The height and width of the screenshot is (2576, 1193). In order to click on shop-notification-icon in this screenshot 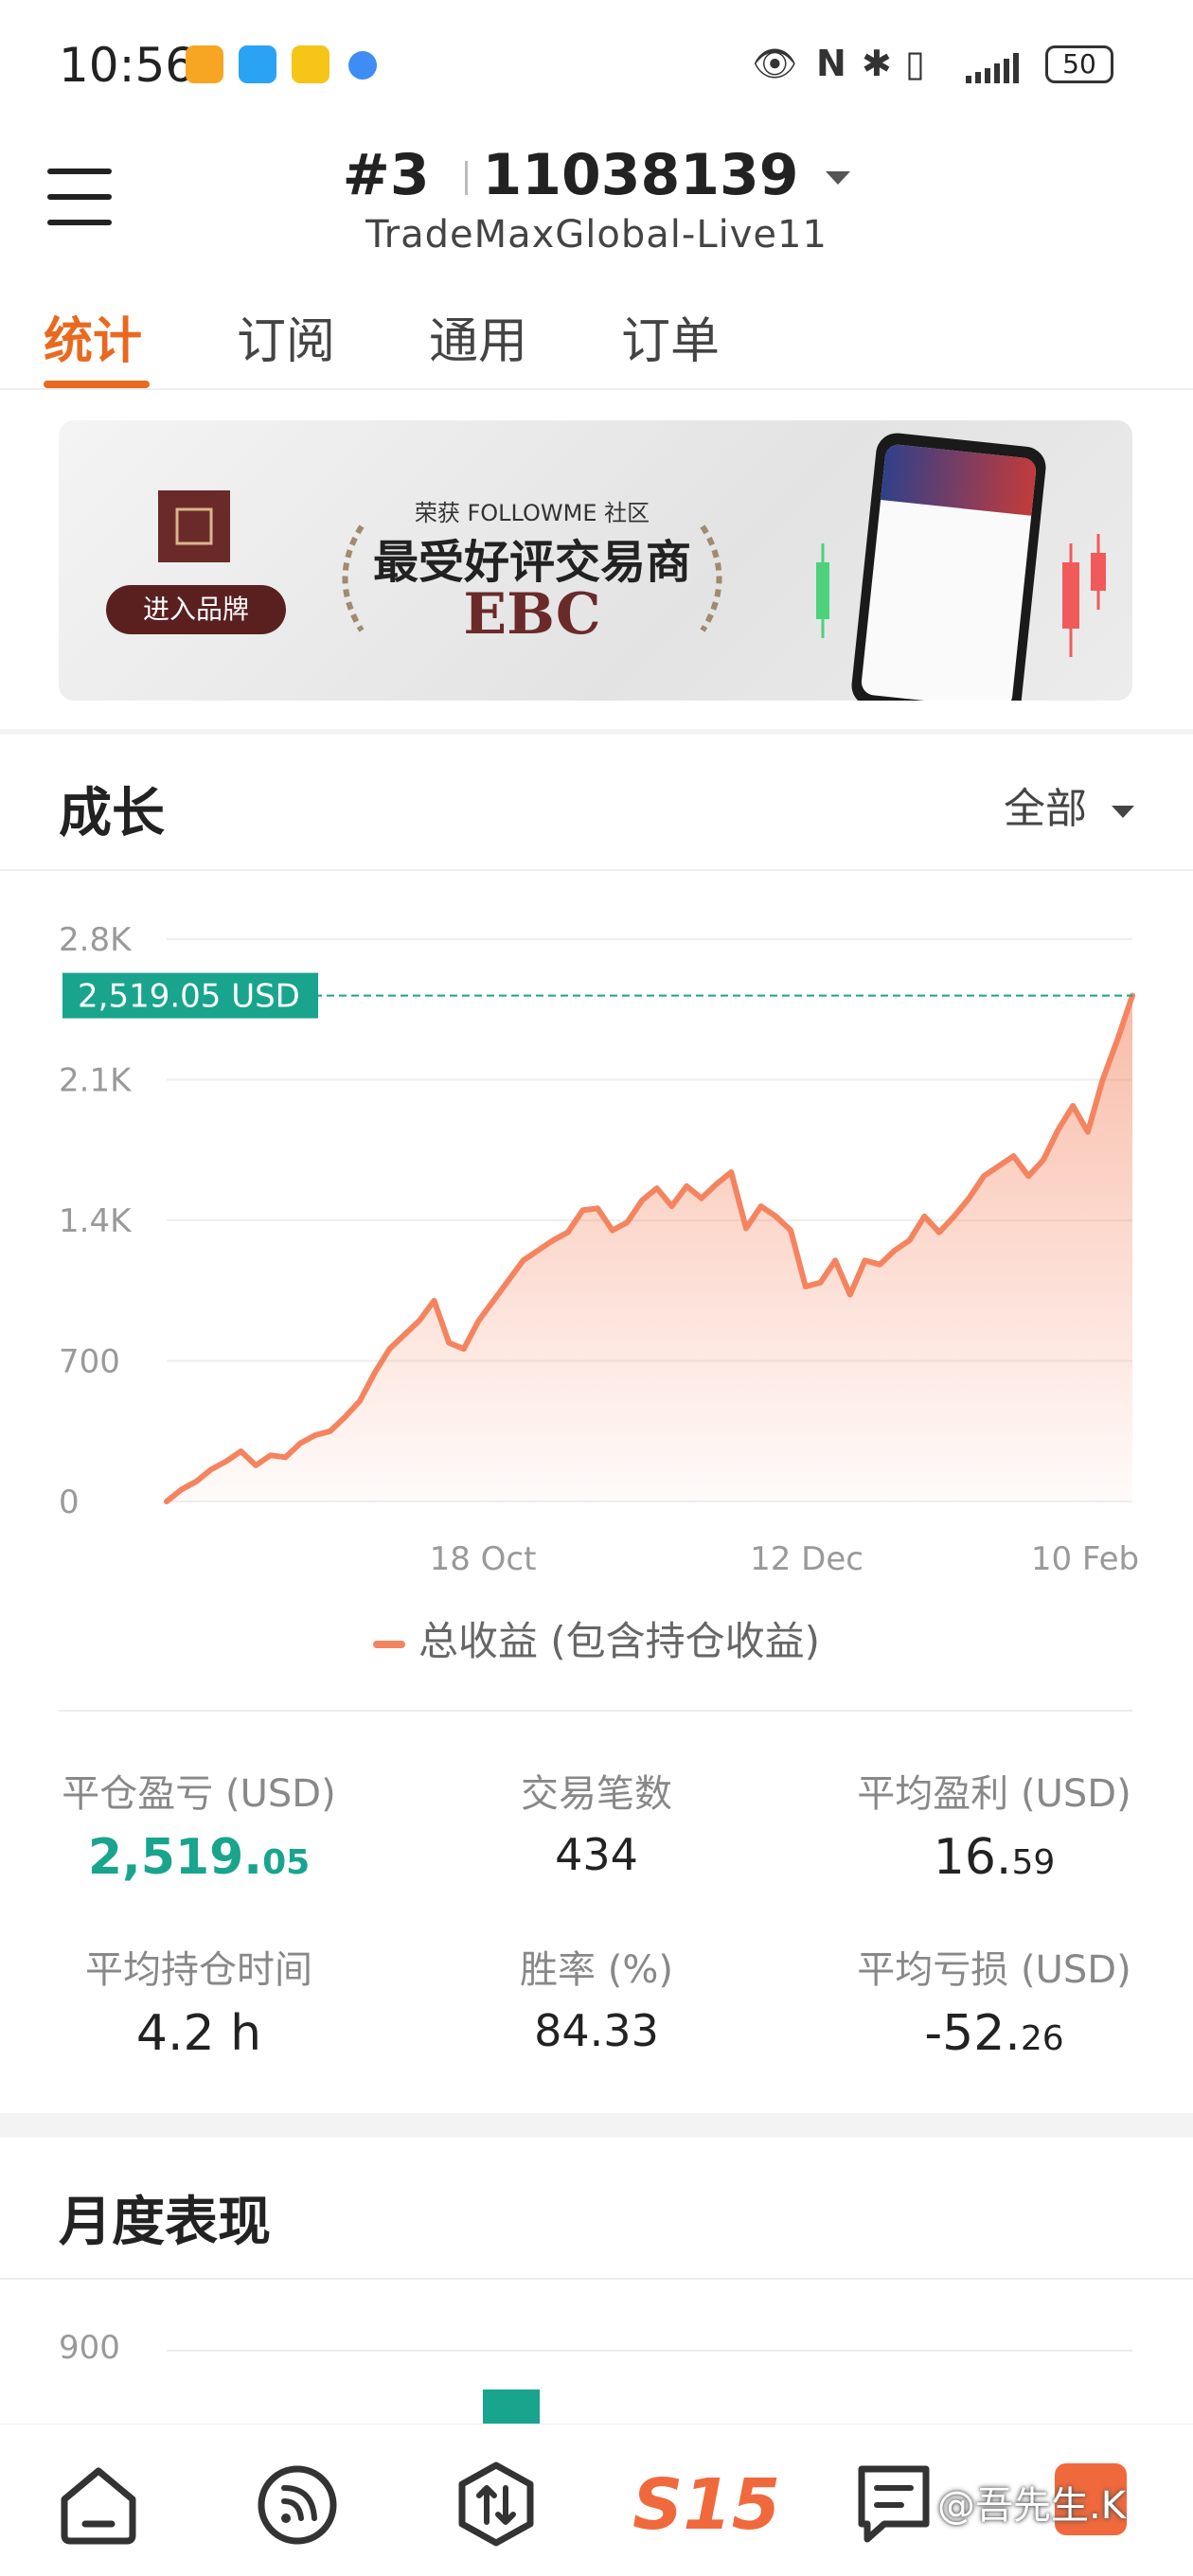, I will do `click(310, 64)`.